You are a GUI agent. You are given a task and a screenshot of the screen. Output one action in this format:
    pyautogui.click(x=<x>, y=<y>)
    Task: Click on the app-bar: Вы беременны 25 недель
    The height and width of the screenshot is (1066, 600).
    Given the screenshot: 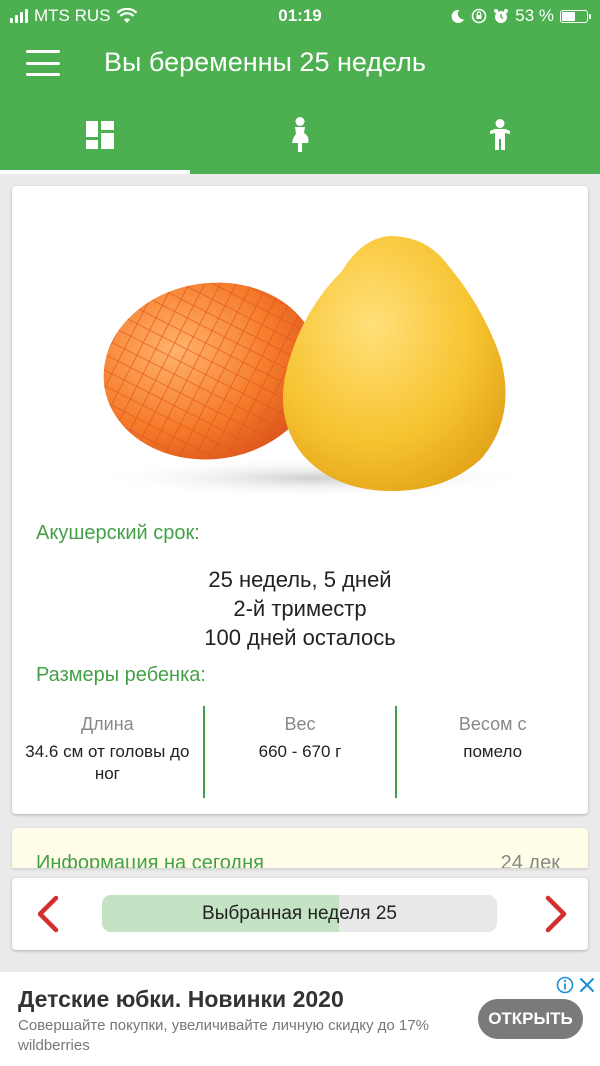 What is the action you would take?
    pyautogui.click(x=300, y=63)
    